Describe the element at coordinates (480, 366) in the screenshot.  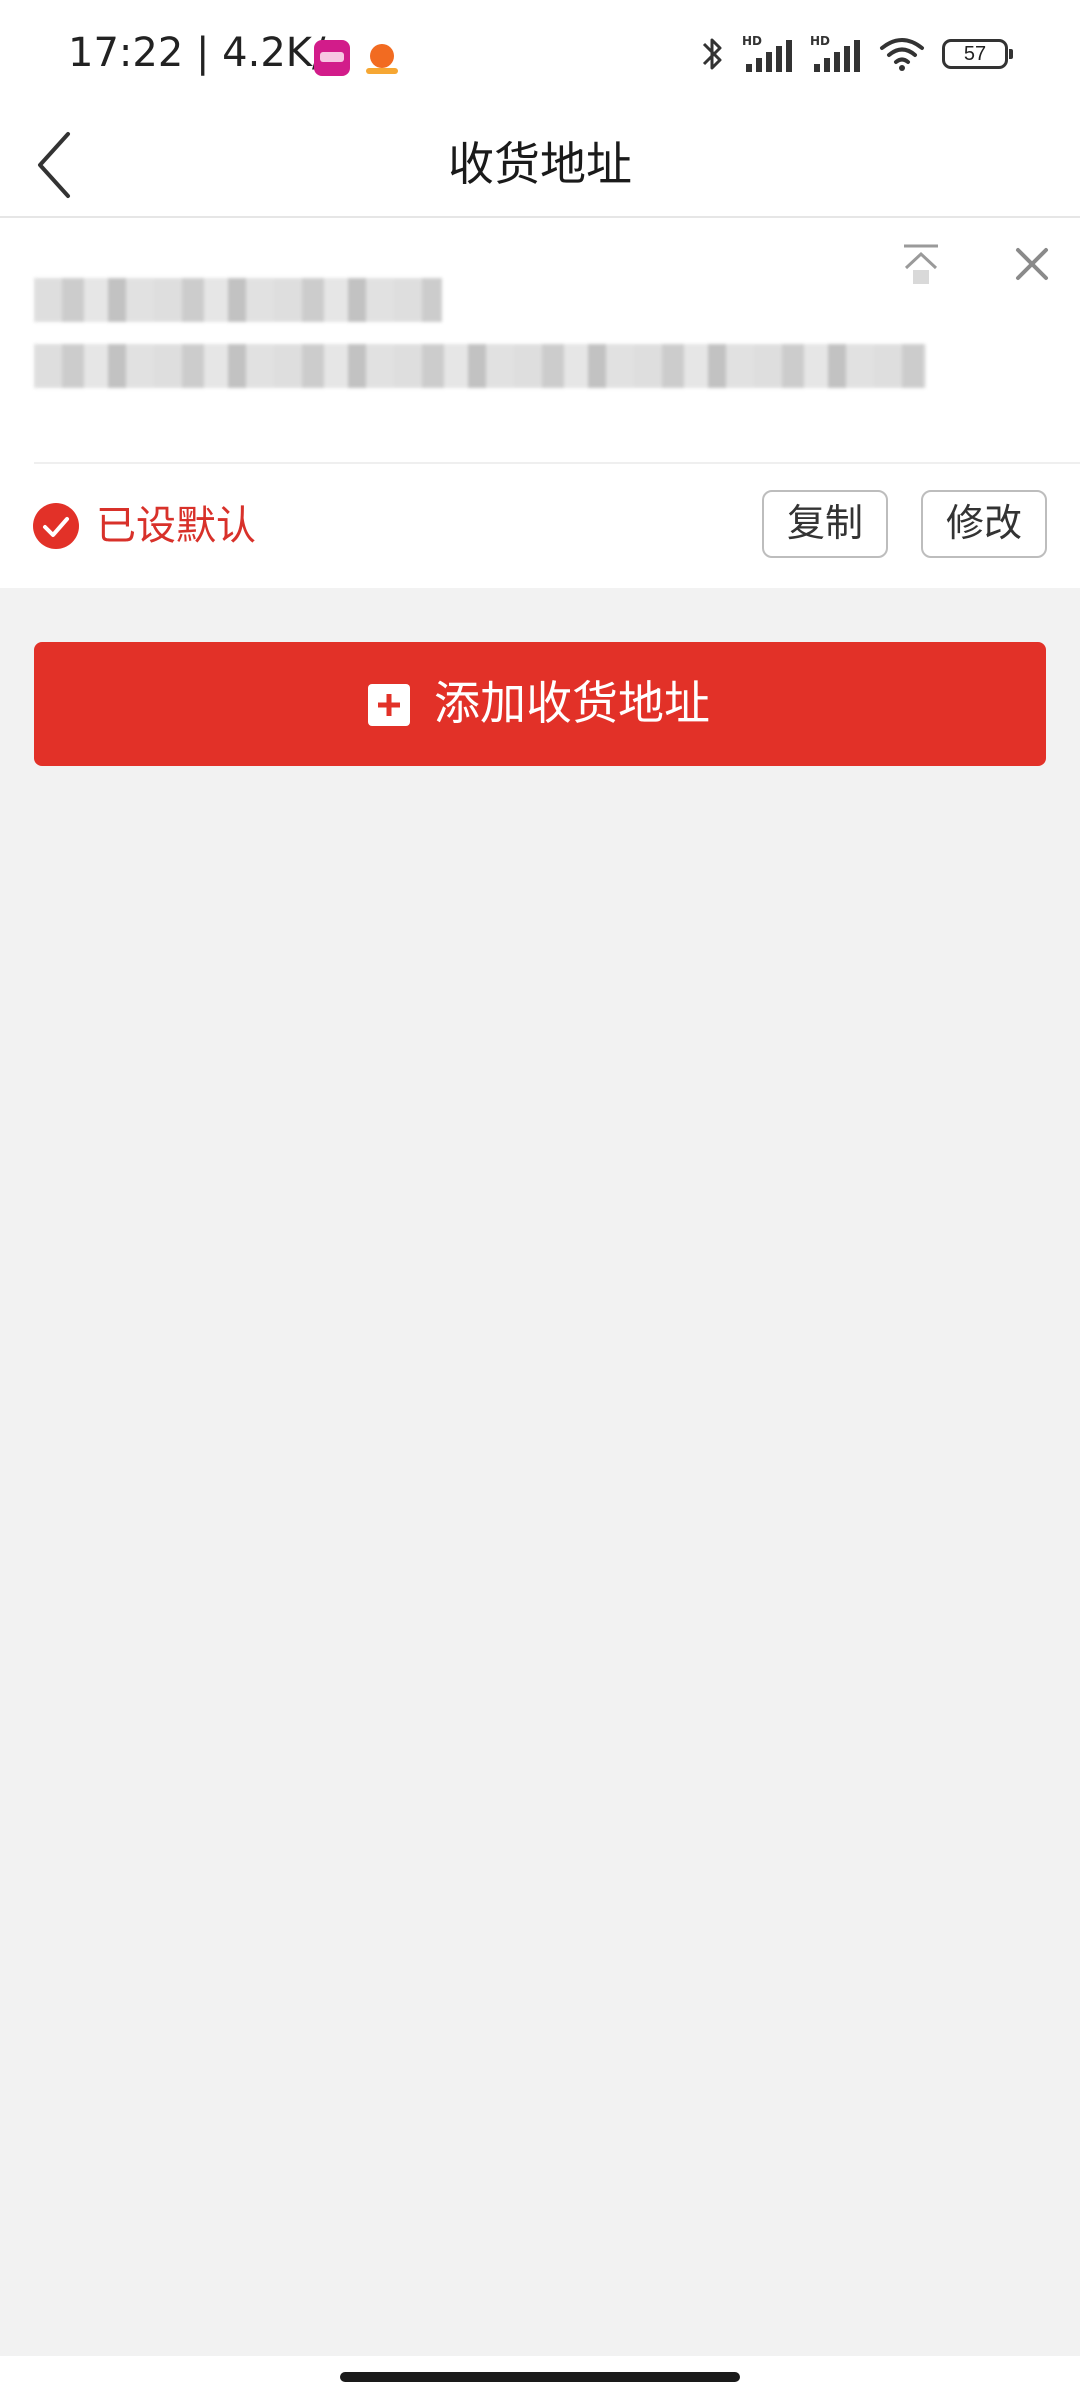
I see `address-detail-redacted` at that location.